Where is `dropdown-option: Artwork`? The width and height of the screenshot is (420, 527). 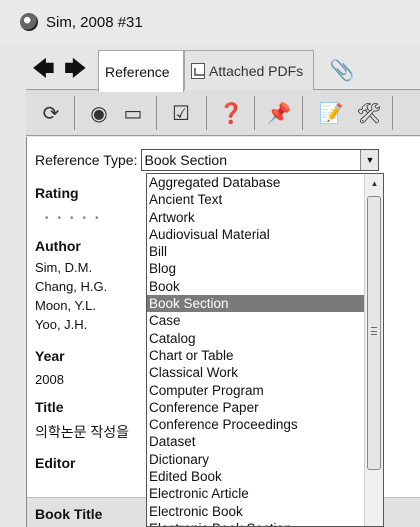
dropdown-option: Artwork is located at coordinates (256, 217).